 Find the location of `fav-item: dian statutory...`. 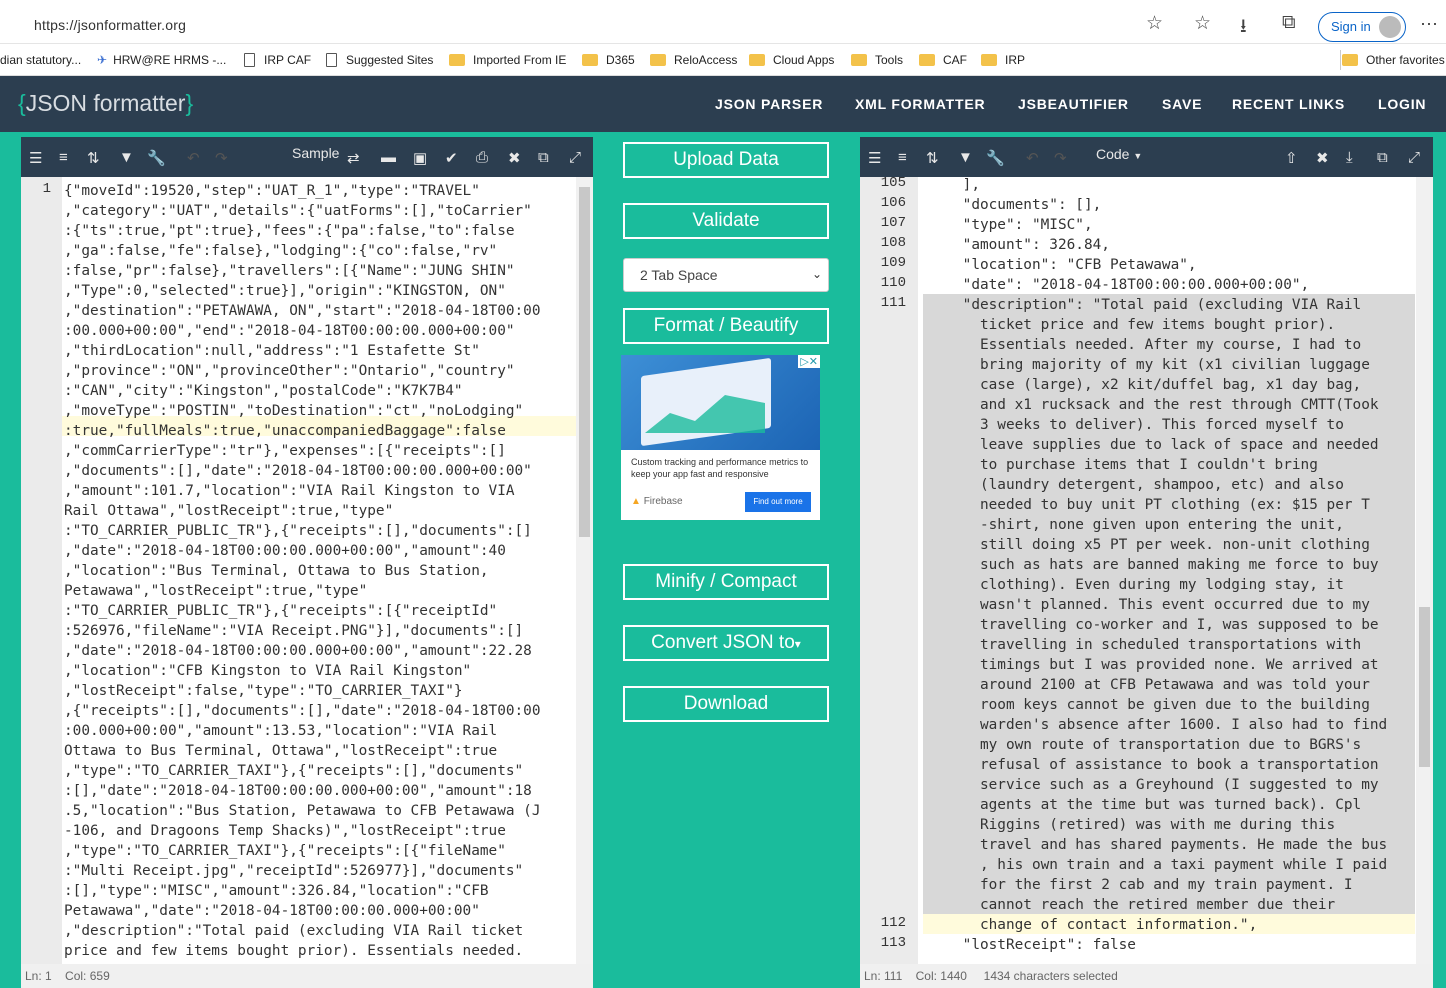

fav-item: dian statutory... is located at coordinates (40, 60).